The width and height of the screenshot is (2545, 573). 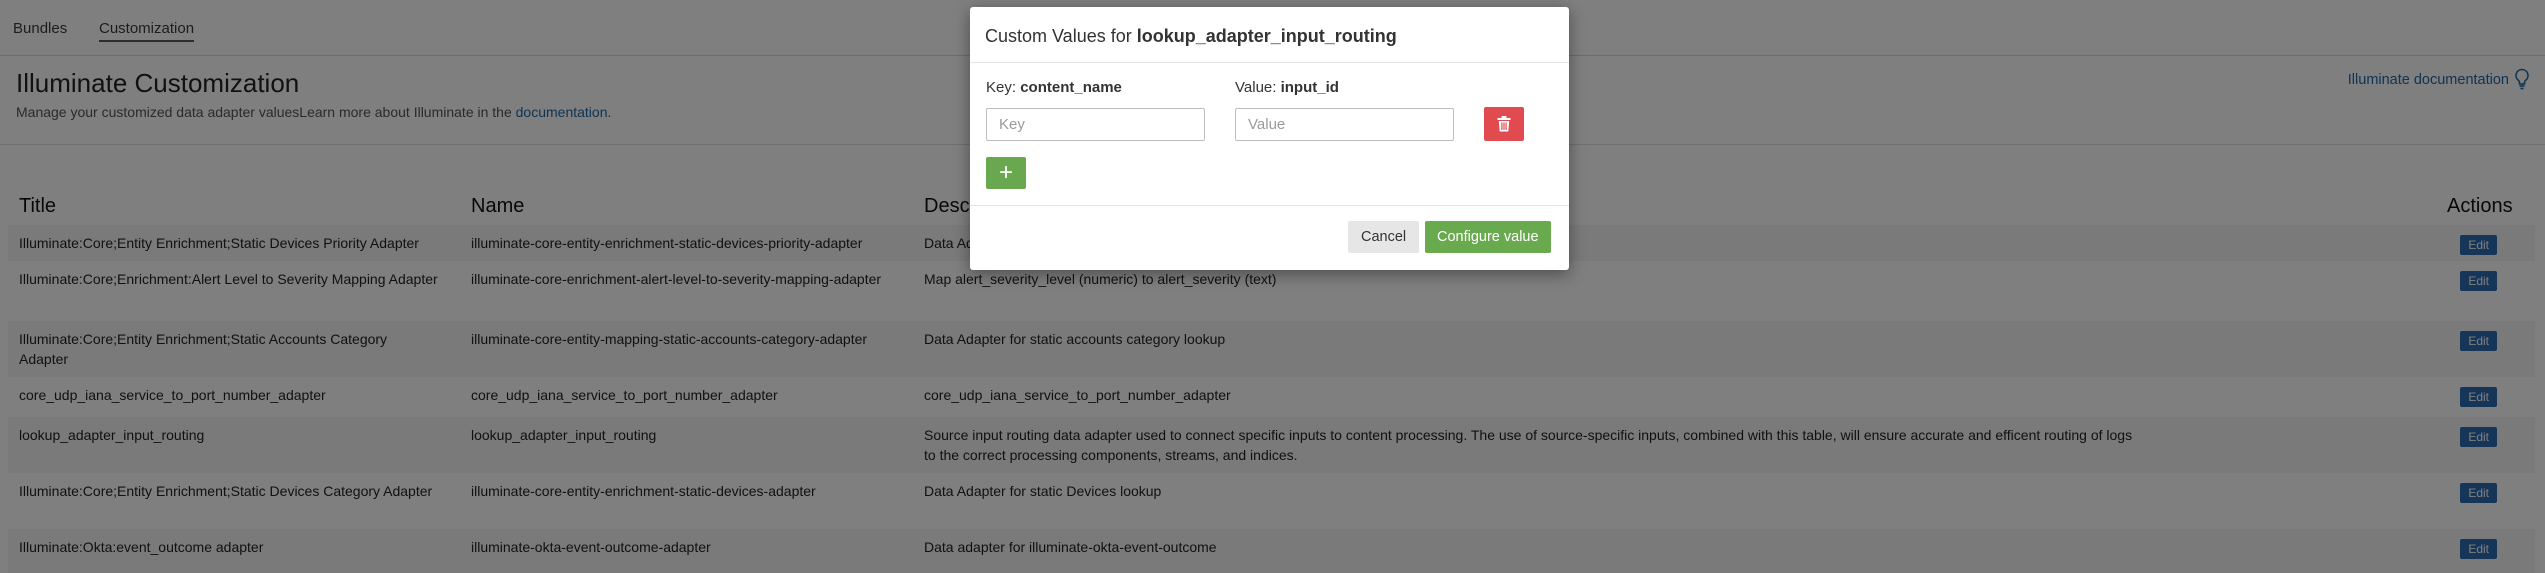 I want to click on value-label: Value: input_id, so click(x=1287, y=87).